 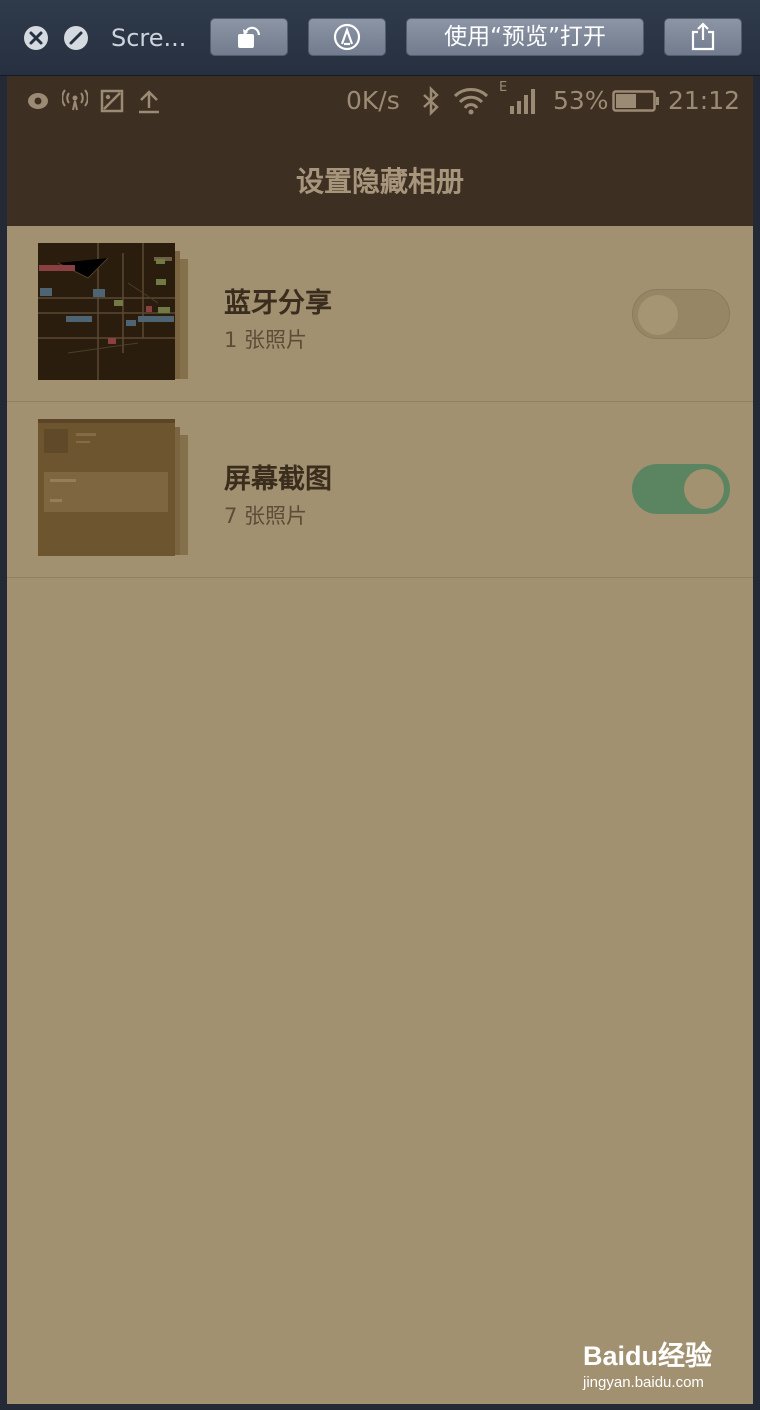 What do you see at coordinates (471, 101) in the screenshot?
I see `wifi-icon` at bounding box center [471, 101].